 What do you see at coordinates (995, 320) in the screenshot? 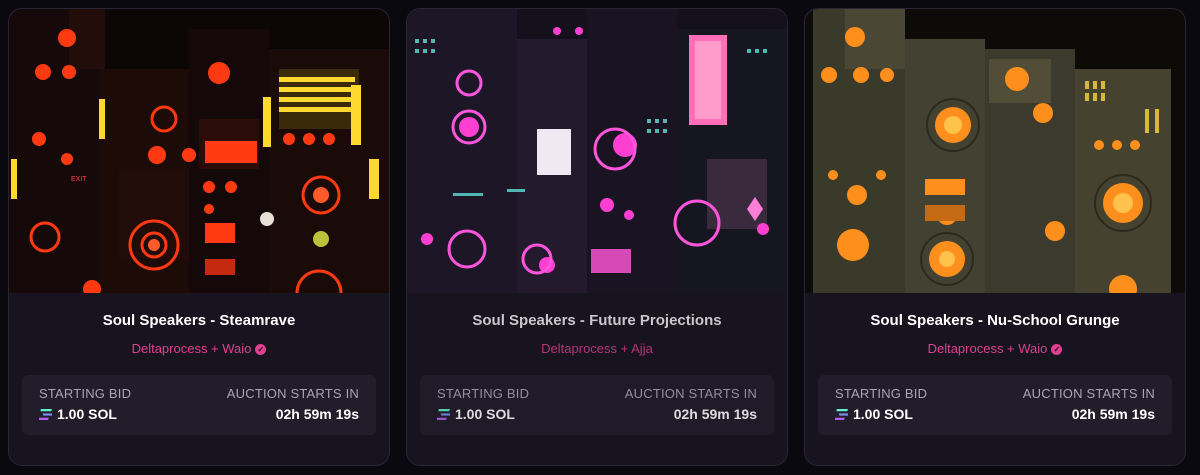
I see `card-title: Soul Speakers - Nu-School Grunge` at bounding box center [995, 320].